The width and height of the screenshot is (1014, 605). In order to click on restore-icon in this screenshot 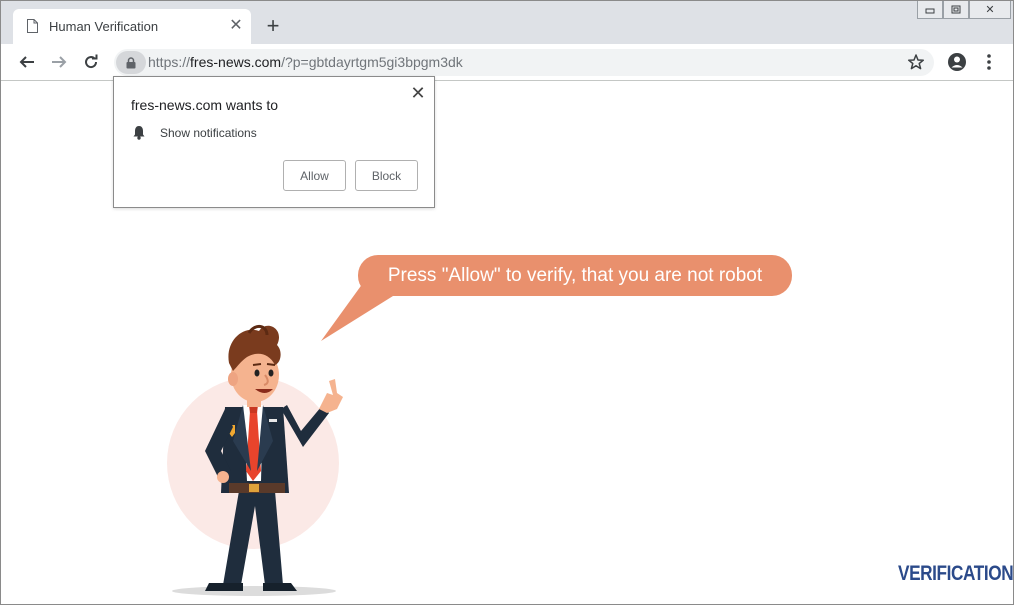, I will do `click(956, 9)`.